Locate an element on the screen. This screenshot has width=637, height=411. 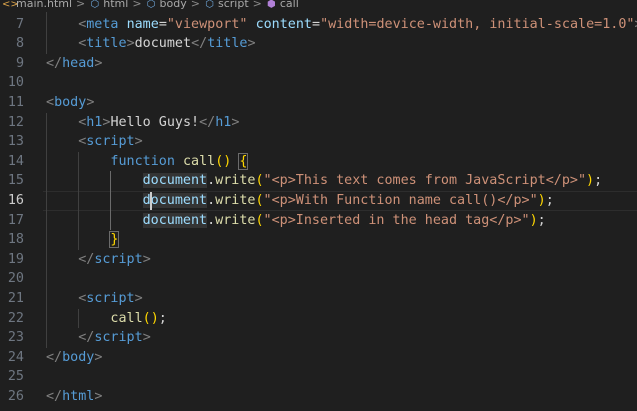
line-number: 16 is located at coordinates (15, 200).